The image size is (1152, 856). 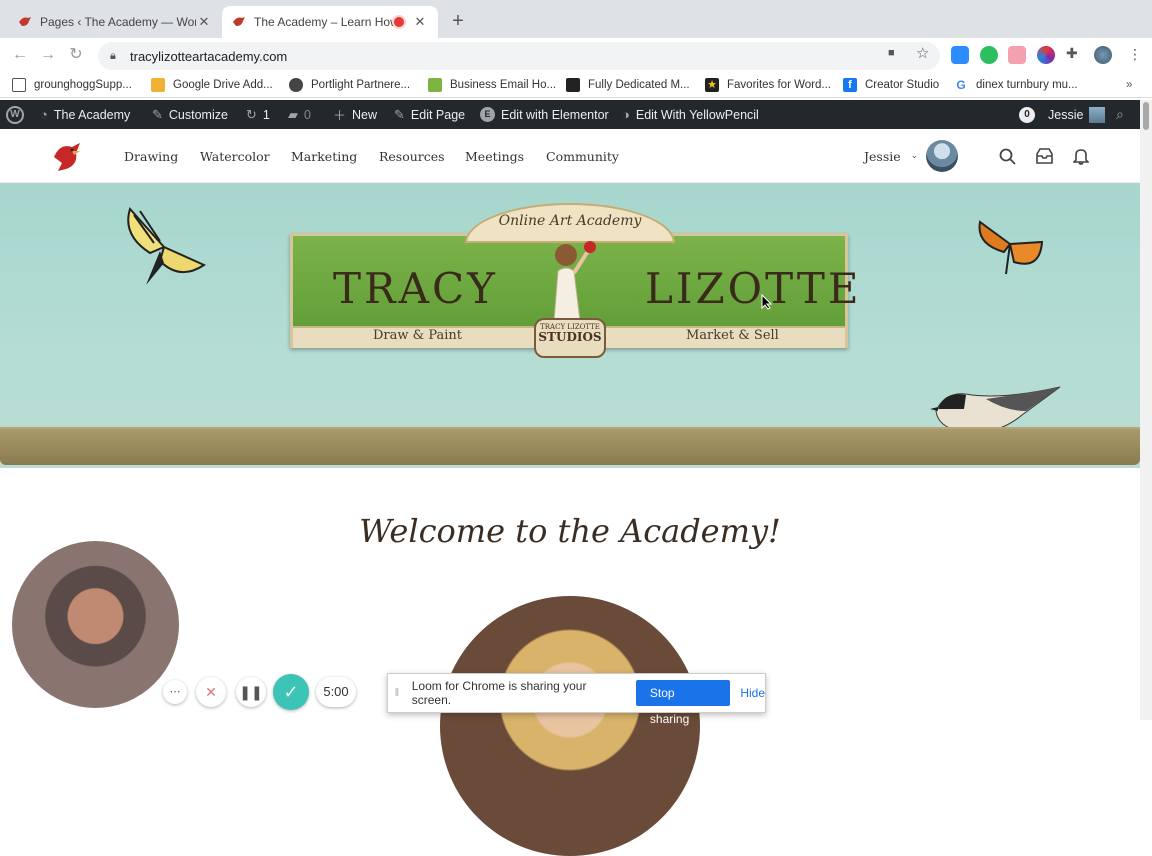 I want to click on menu-kebab-icon: ⋮, so click(x=1135, y=54).